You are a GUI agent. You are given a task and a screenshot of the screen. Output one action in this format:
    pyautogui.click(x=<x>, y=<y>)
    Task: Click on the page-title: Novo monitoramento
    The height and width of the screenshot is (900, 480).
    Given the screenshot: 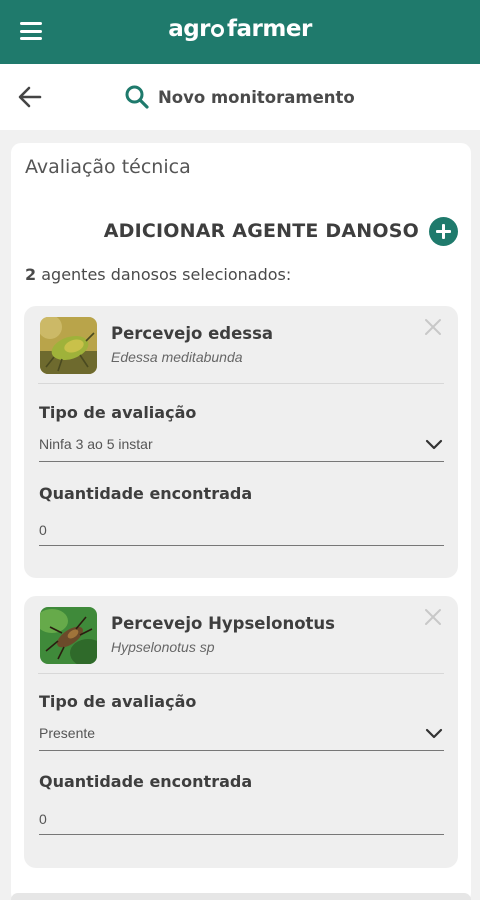 What is the action you would take?
    pyautogui.click(x=256, y=97)
    